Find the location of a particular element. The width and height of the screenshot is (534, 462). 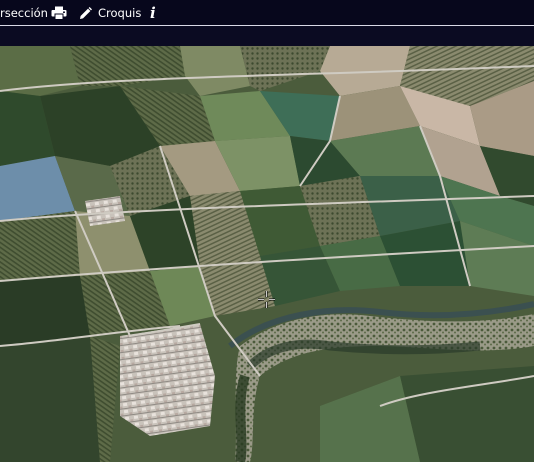

crosshair-cursor-icon is located at coordinates (266, 299).